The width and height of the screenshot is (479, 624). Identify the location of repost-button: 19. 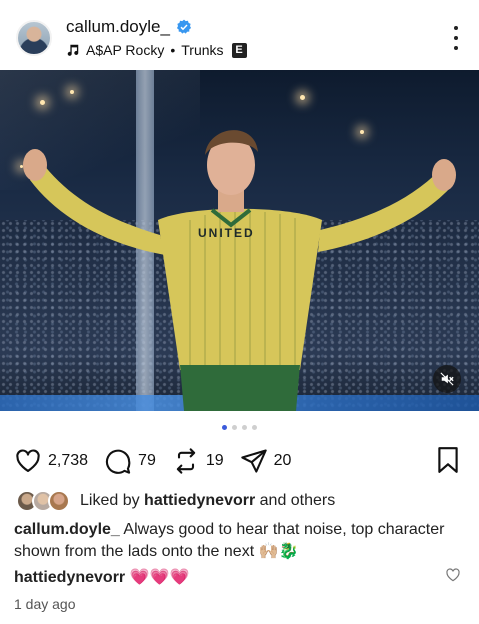
(198, 461).